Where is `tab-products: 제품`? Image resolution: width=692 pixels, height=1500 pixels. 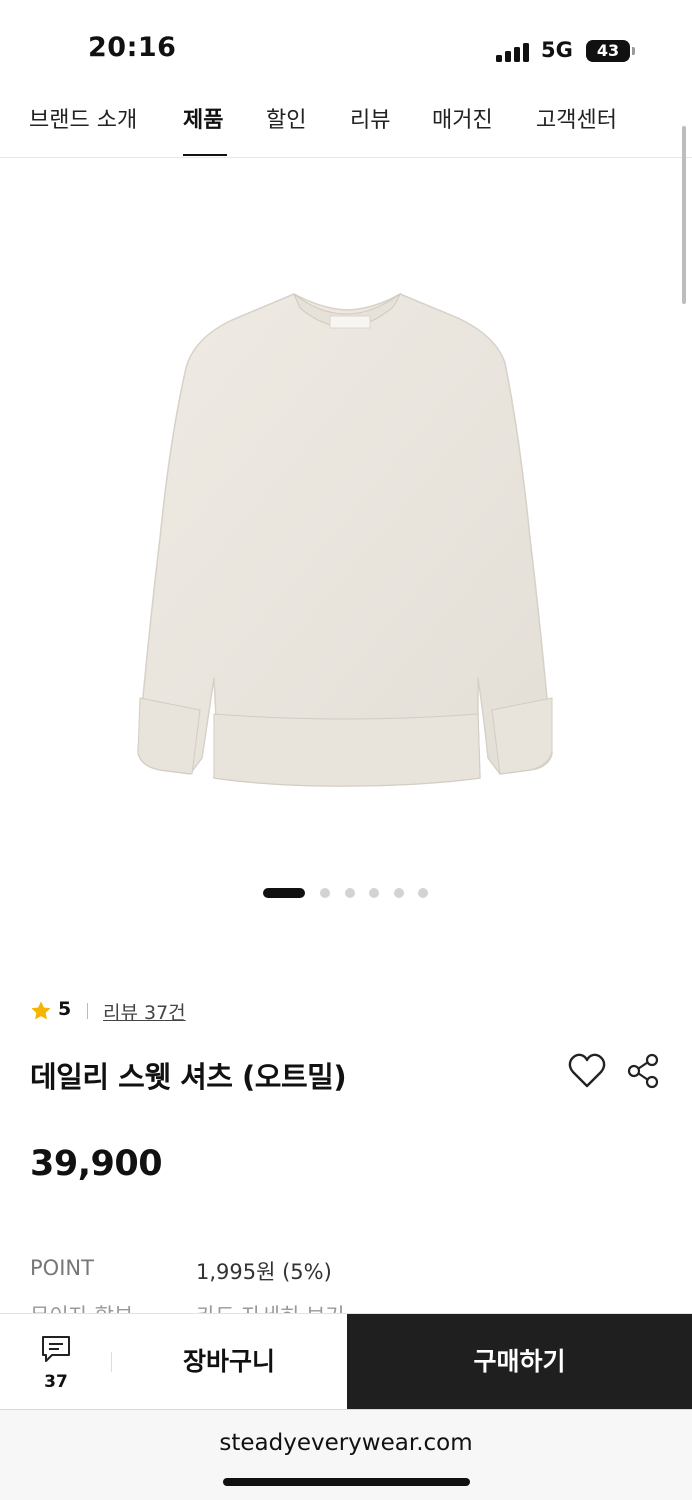 tab-products: 제품 is located at coordinates (203, 118).